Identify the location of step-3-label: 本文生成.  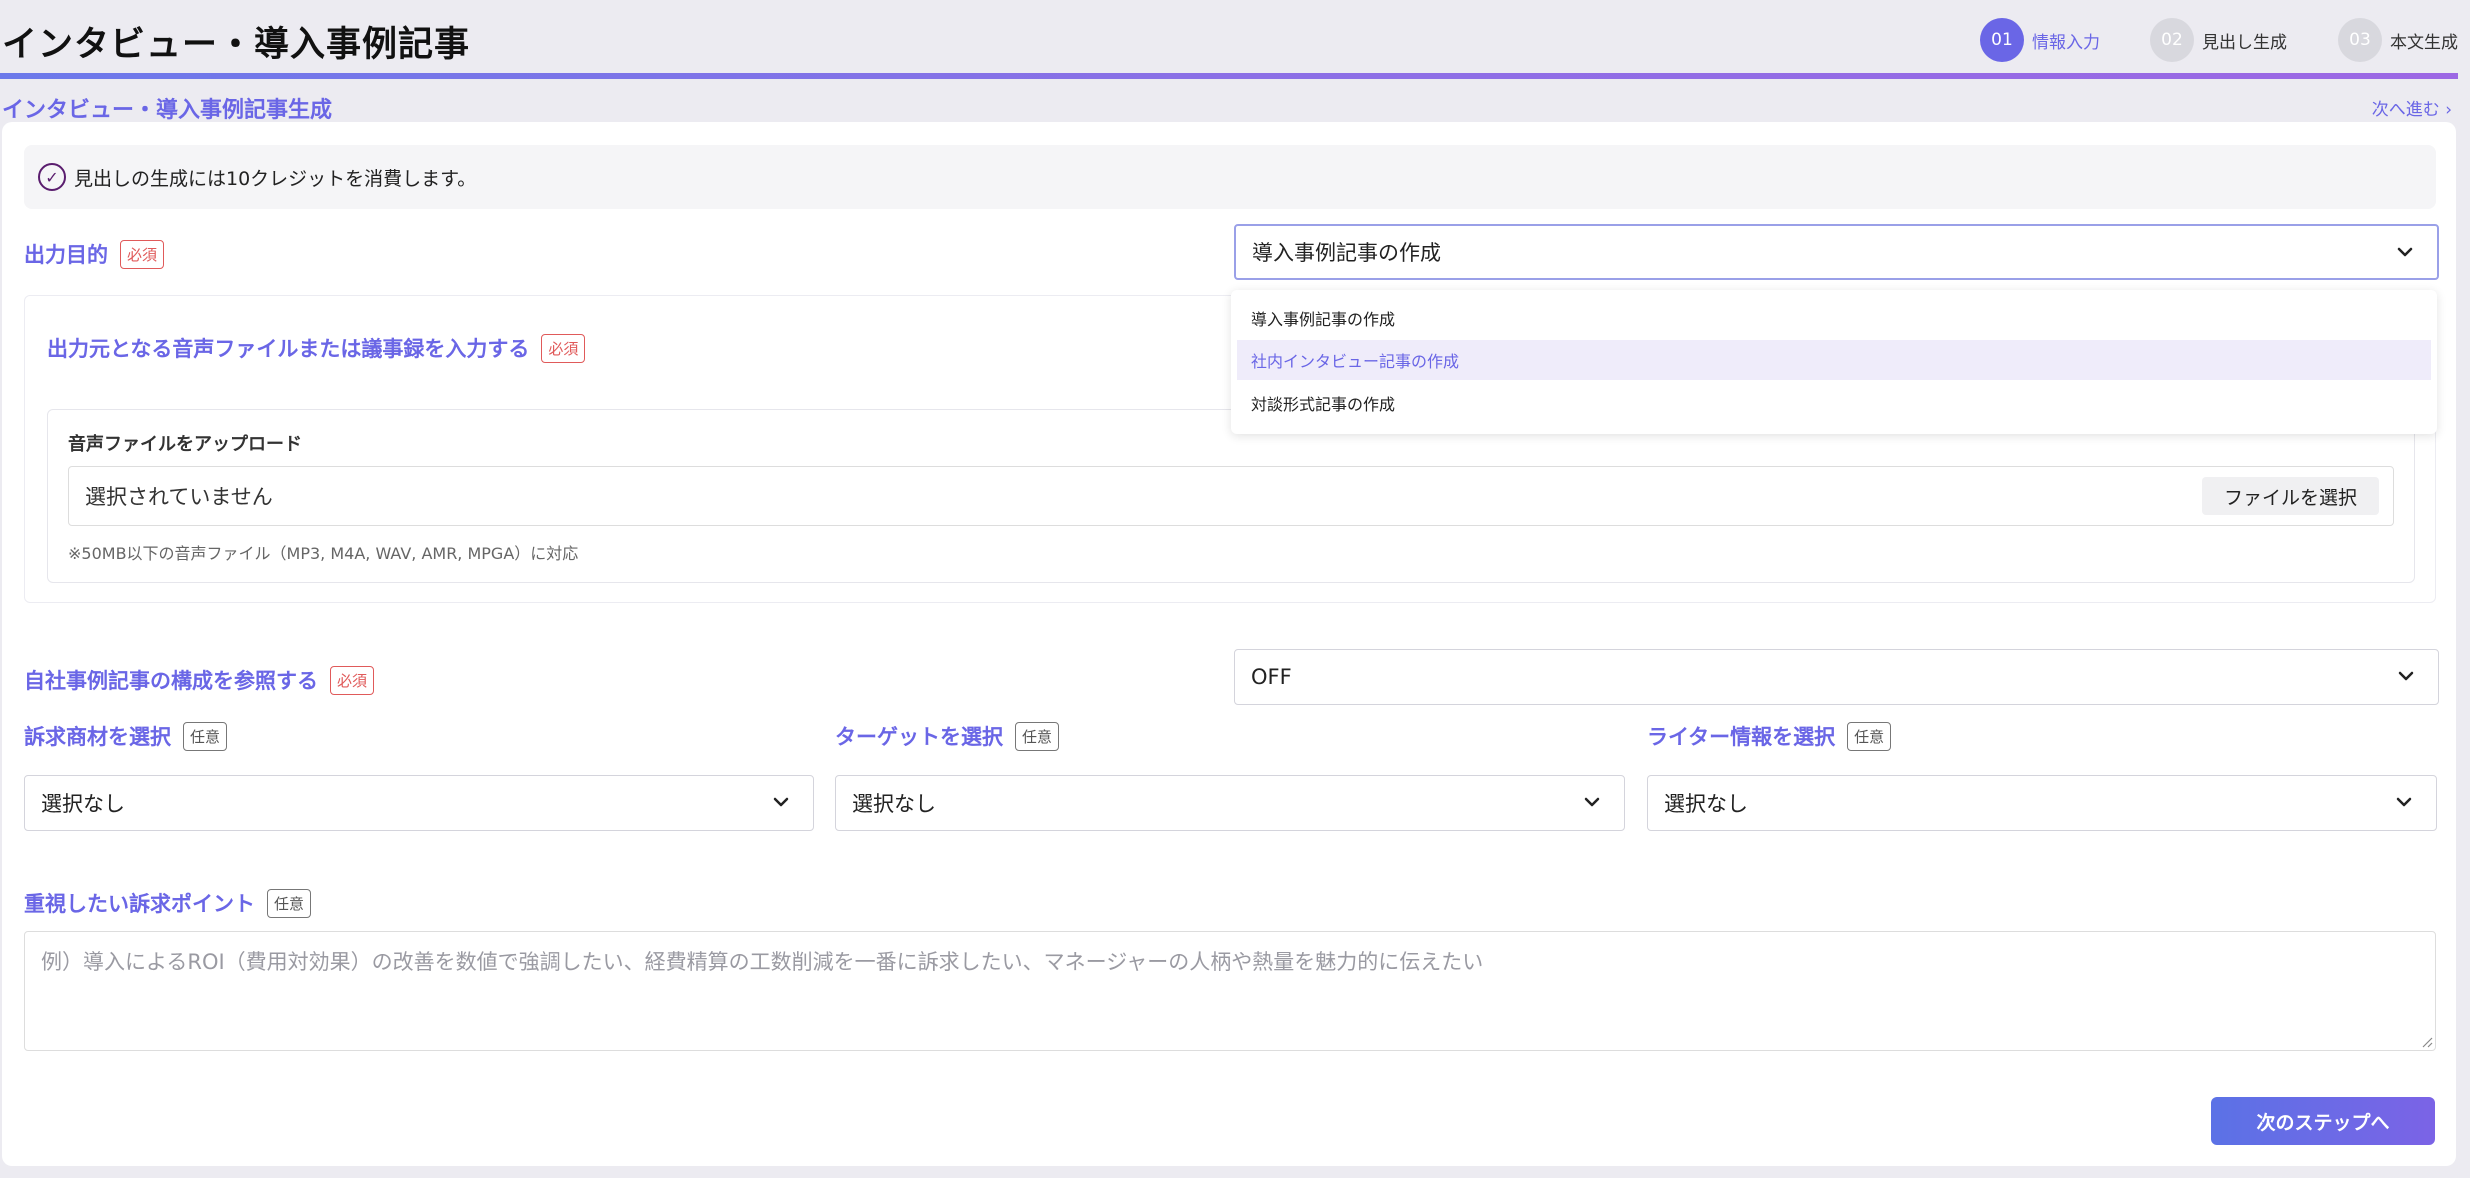
(2424, 42).